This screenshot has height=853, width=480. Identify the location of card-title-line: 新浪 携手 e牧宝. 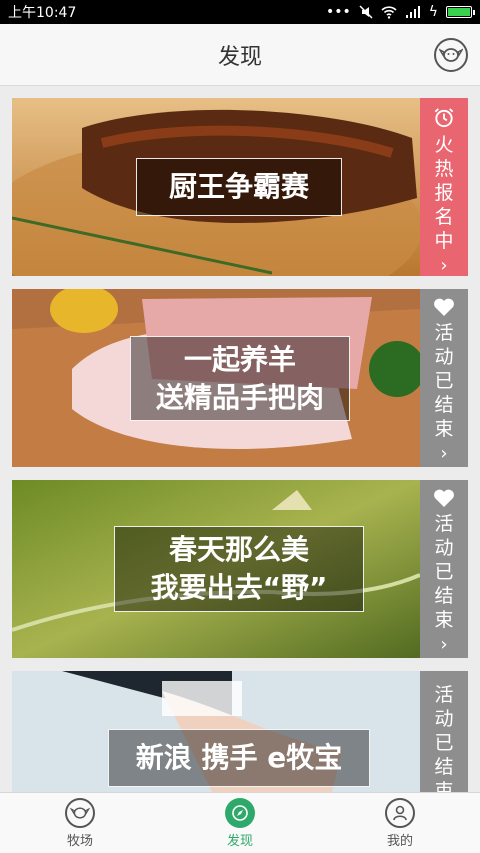
(239, 757).